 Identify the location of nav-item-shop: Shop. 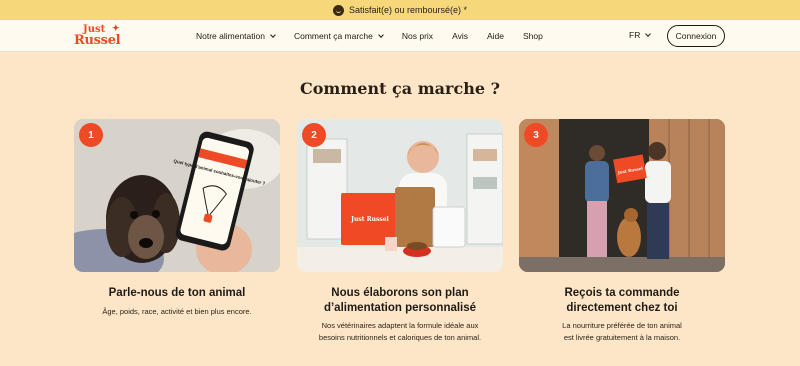
(533, 36).